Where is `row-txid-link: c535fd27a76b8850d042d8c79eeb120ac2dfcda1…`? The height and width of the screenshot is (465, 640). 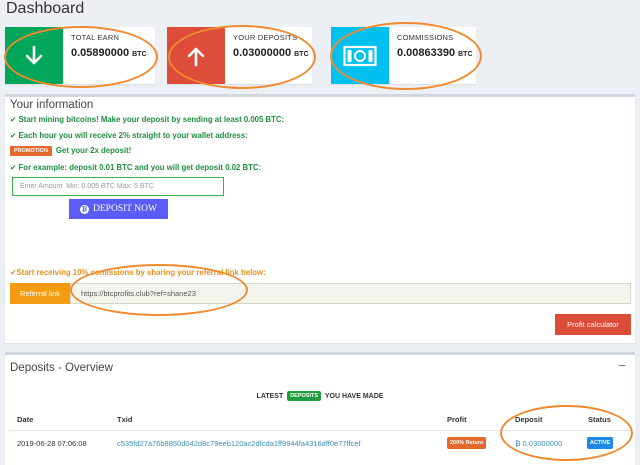 row-txid-link: c535fd27a76b8850d042d8c79eeb120ac2dfcda1… is located at coordinates (239, 443).